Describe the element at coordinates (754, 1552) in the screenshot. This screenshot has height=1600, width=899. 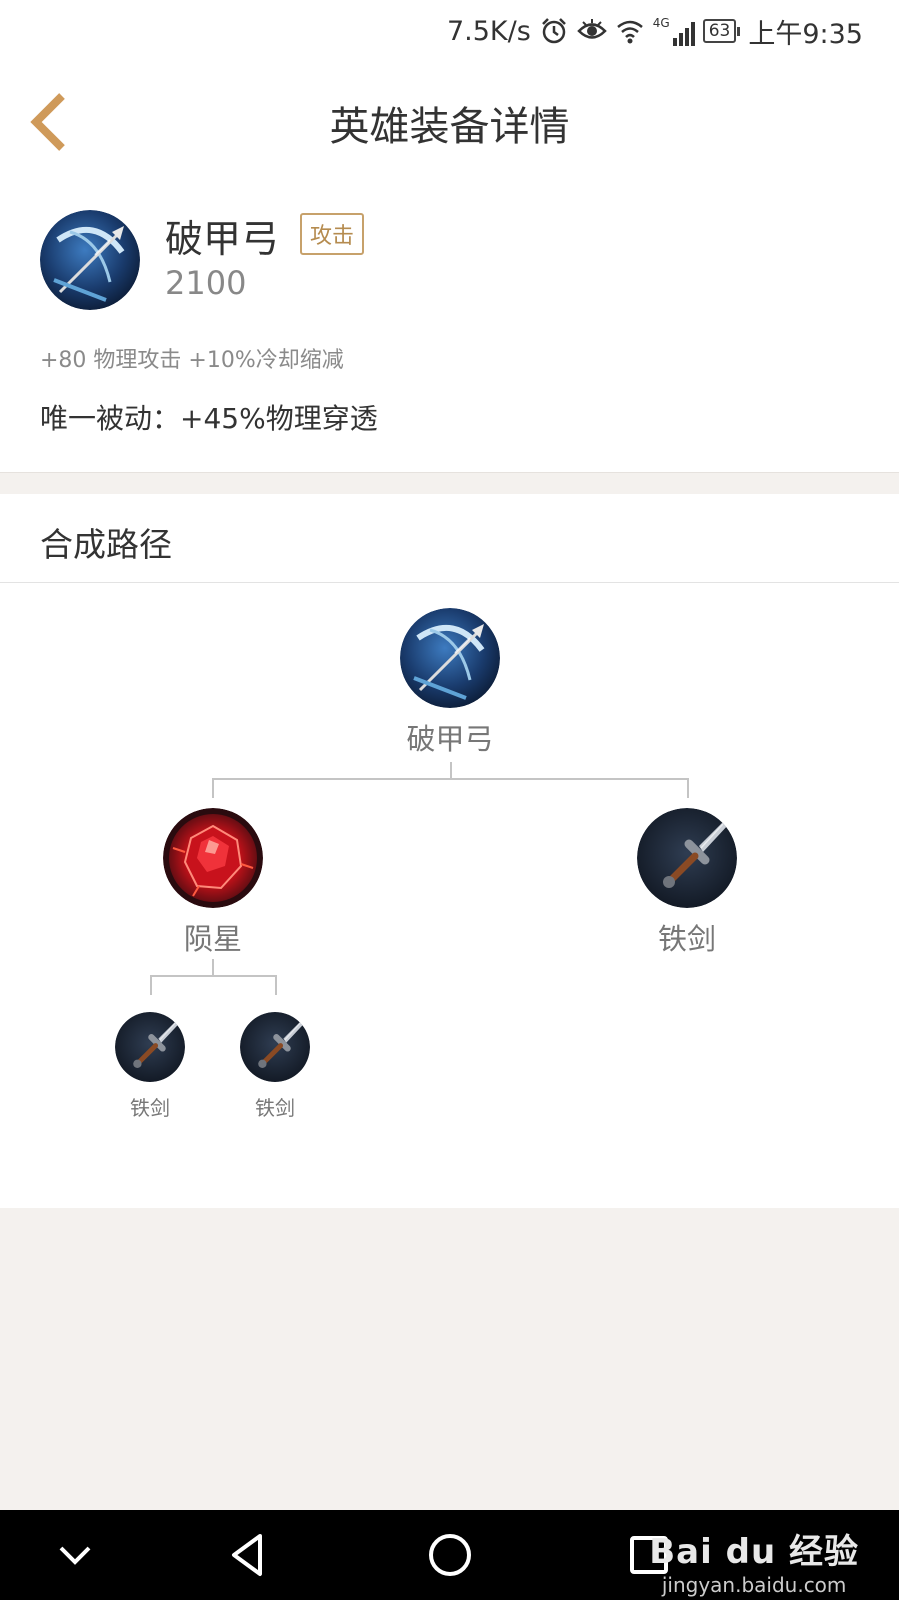
I see `watermark-brand: Bai du 经验` at that location.